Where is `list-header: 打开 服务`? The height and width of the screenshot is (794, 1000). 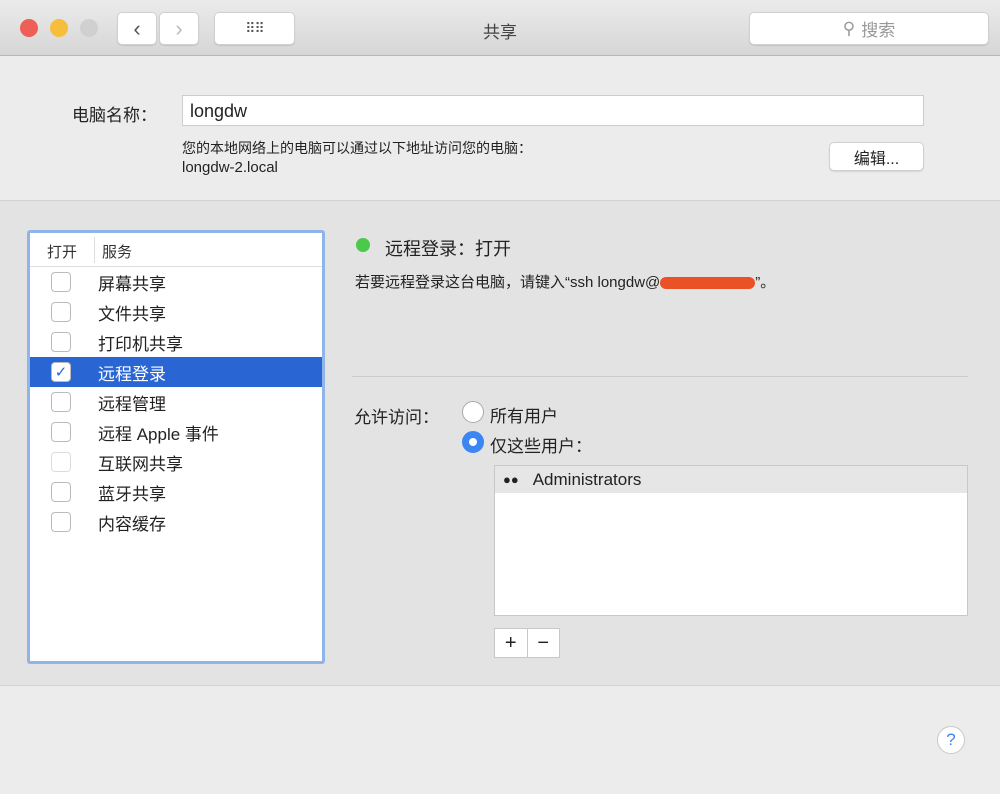
list-header: 打开 服务 is located at coordinates (176, 250).